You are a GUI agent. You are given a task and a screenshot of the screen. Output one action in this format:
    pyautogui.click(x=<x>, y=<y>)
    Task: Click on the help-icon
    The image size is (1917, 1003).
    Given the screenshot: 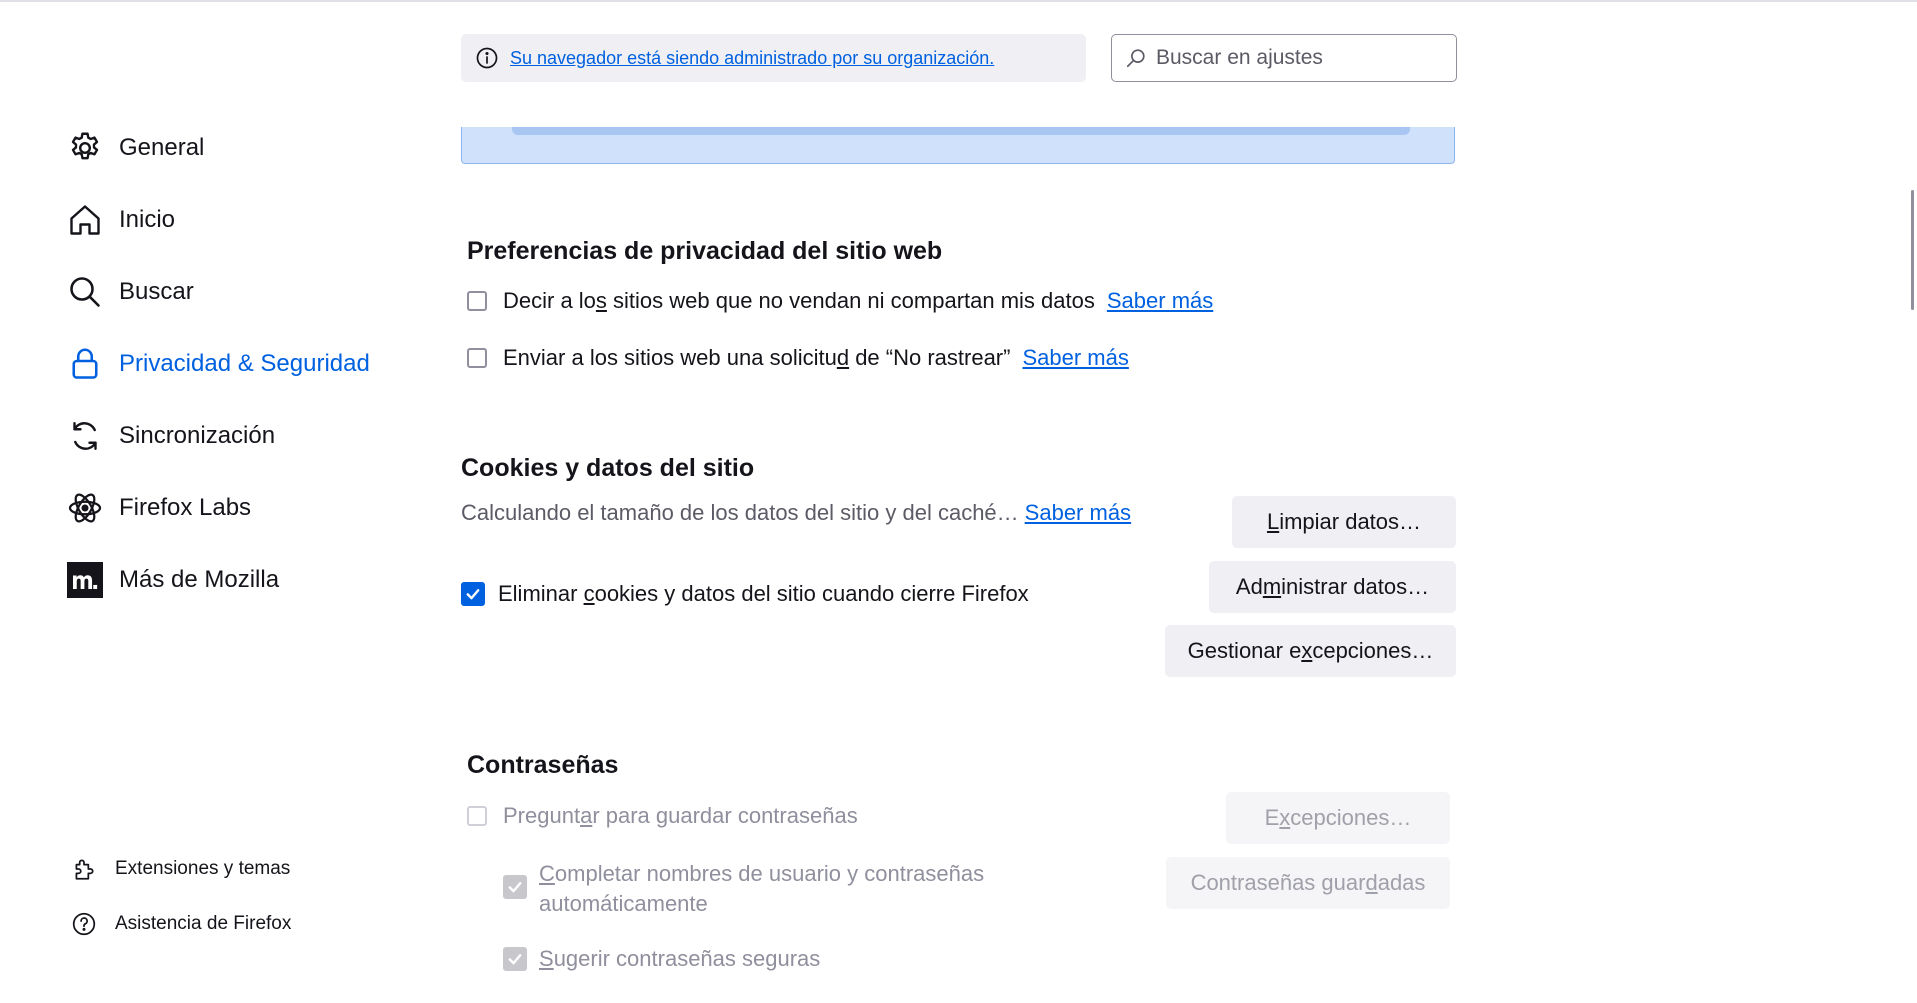 What is the action you would take?
    pyautogui.click(x=84, y=924)
    